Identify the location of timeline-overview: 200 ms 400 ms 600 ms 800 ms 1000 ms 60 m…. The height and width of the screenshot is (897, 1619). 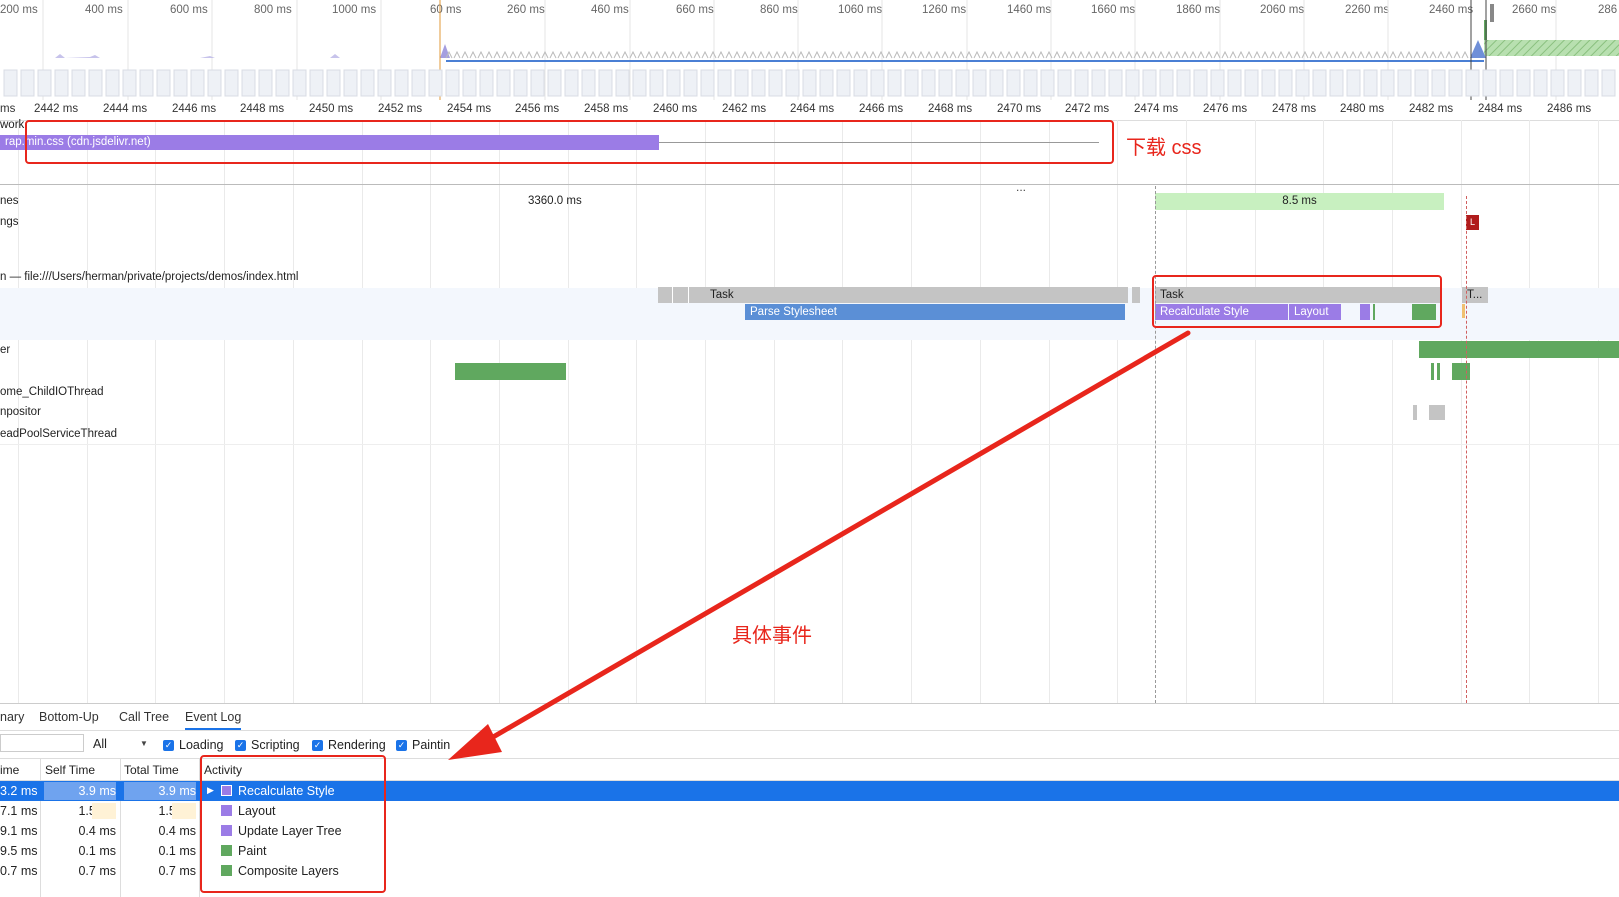
(809, 50).